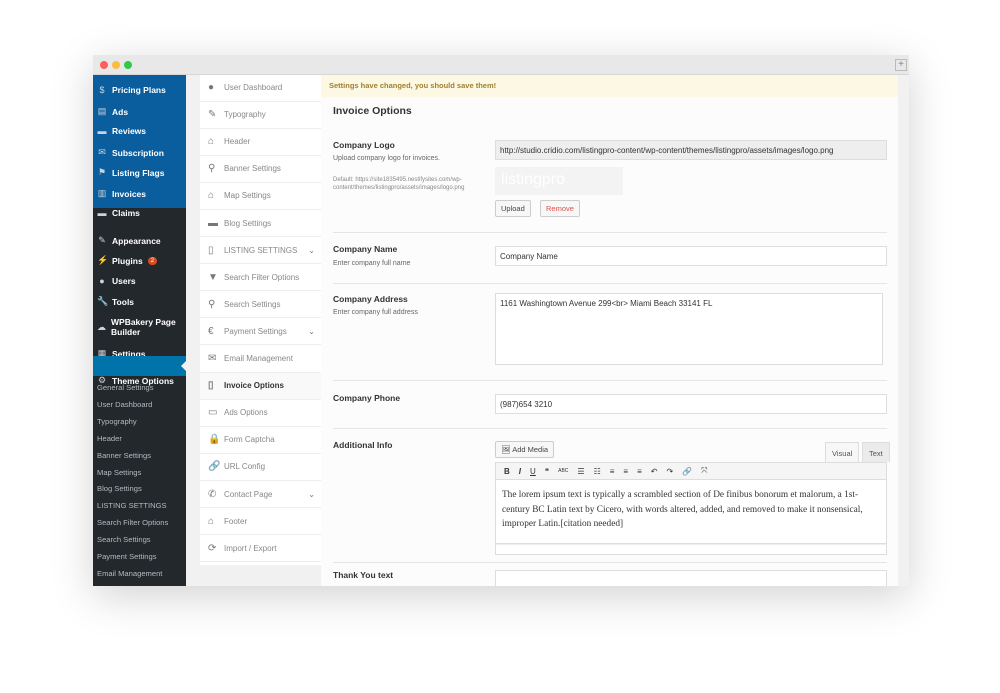 The image size is (1000, 693). What do you see at coordinates (141, 327) in the screenshot?
I see `admin-menu-item: ☁ WPBakery Page Builder` at bounding box center [141, 327].